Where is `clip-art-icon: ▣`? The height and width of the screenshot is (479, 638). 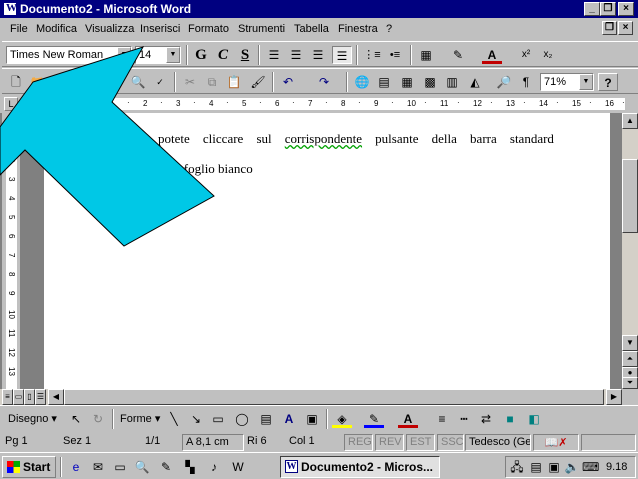
clip-art-icon: ▣ is located at coordinates (312, 419).